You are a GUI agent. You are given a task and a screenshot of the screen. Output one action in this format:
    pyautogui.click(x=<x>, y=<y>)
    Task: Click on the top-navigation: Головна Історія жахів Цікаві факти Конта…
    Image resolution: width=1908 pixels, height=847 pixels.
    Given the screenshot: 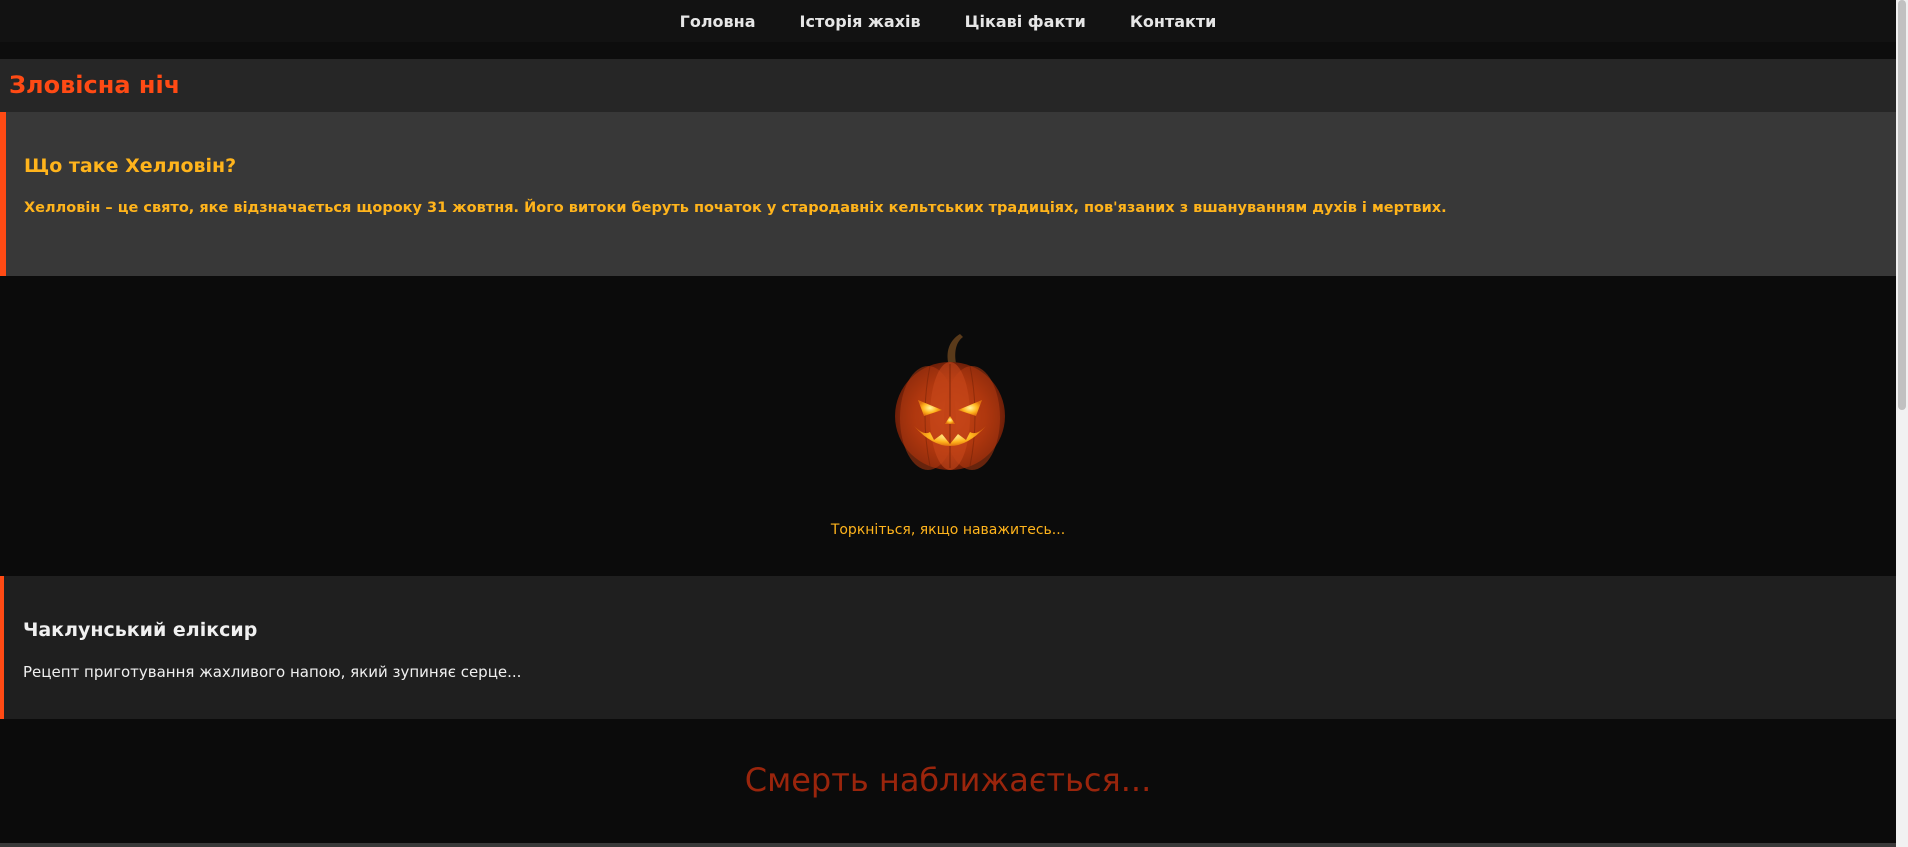 What is the action you would take?
    pyautogui.click(x=948, y=21)
    